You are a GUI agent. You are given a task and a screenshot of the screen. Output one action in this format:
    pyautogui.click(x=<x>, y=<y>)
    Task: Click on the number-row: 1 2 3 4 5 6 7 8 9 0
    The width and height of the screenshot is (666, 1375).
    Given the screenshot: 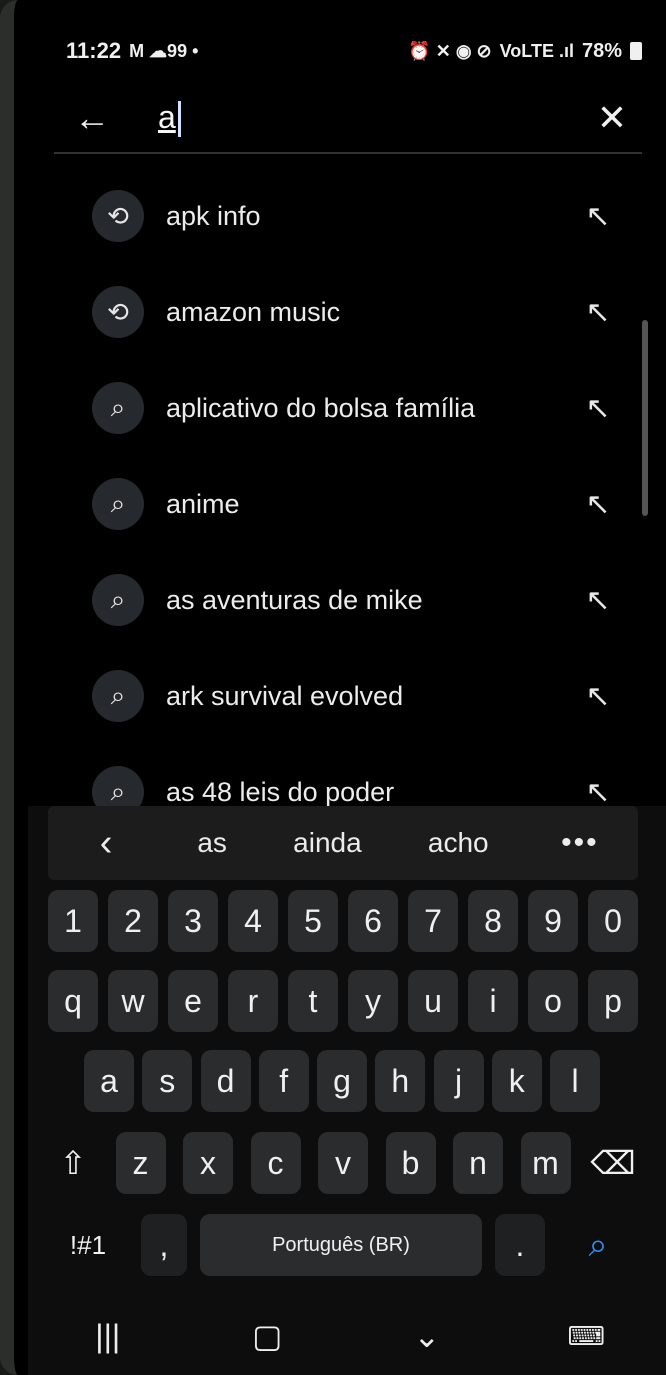 What is the action you would take?
    pyautogui.click(x=343, y=921)
    